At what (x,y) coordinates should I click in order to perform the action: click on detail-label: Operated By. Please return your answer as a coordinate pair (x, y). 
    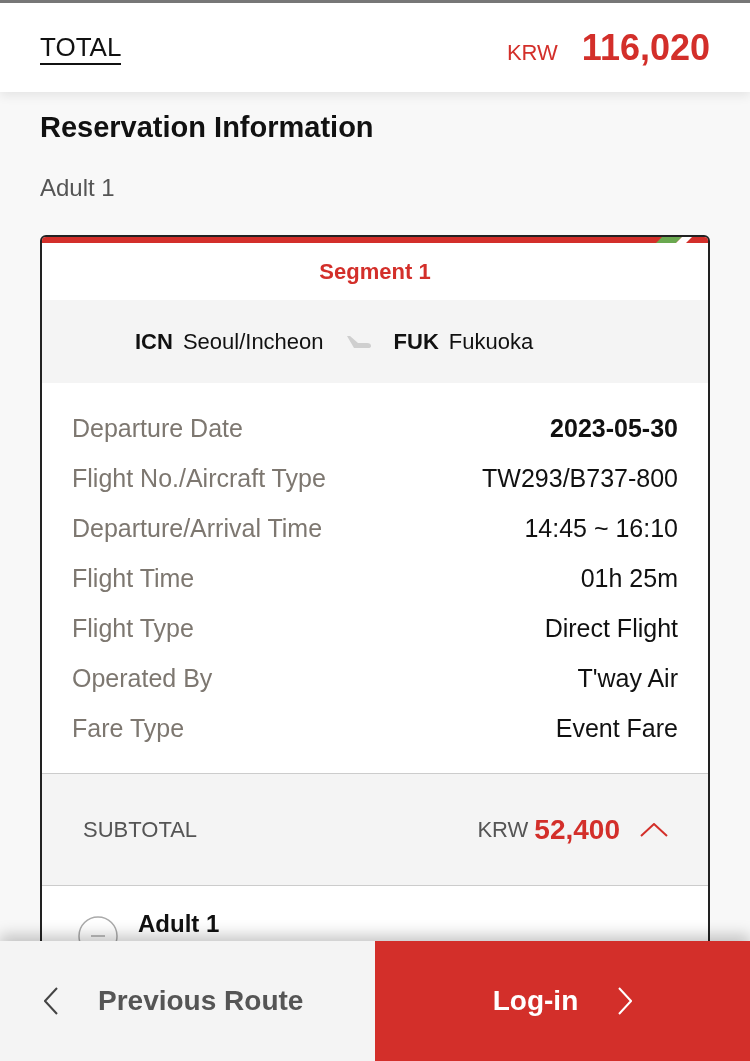
    Looking at the image, I should click on (142, 679).